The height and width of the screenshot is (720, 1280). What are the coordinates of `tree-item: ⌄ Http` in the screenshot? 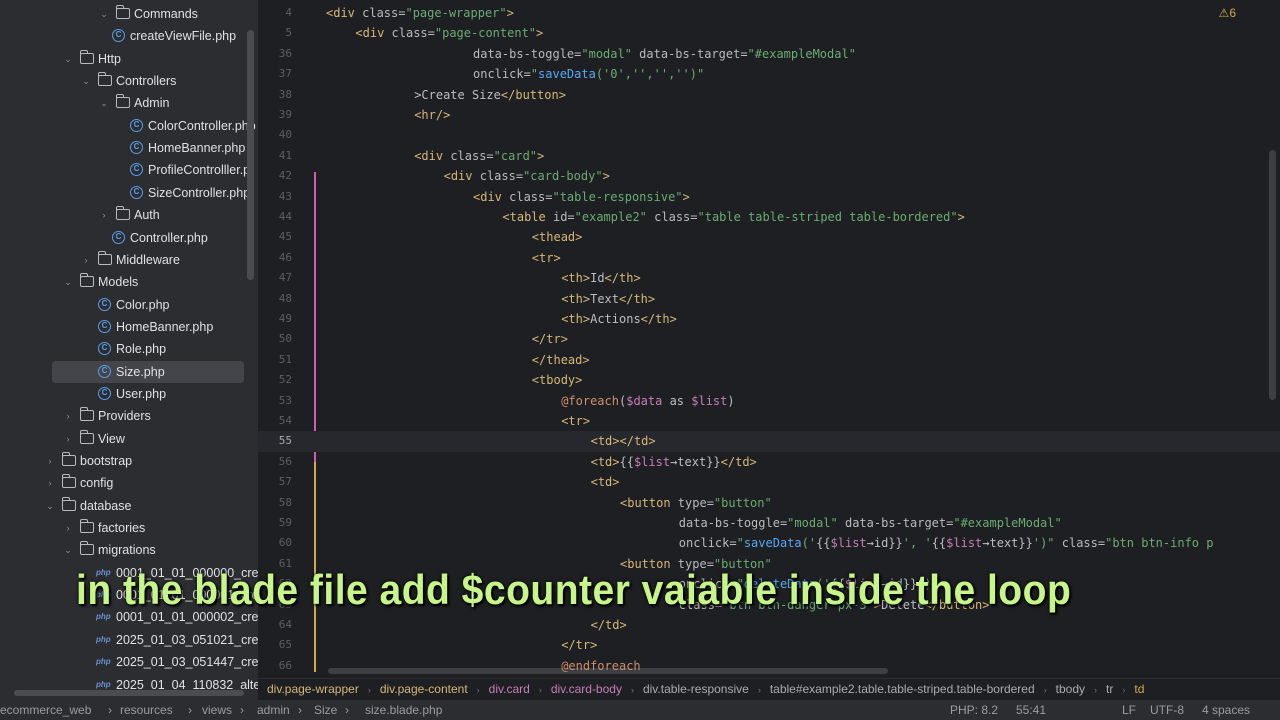 It's located at (129, 59).